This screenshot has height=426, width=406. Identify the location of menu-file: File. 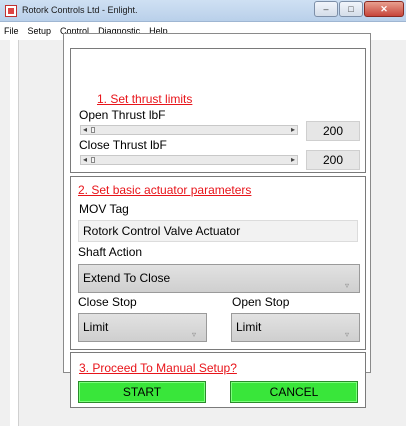
(11, 31).